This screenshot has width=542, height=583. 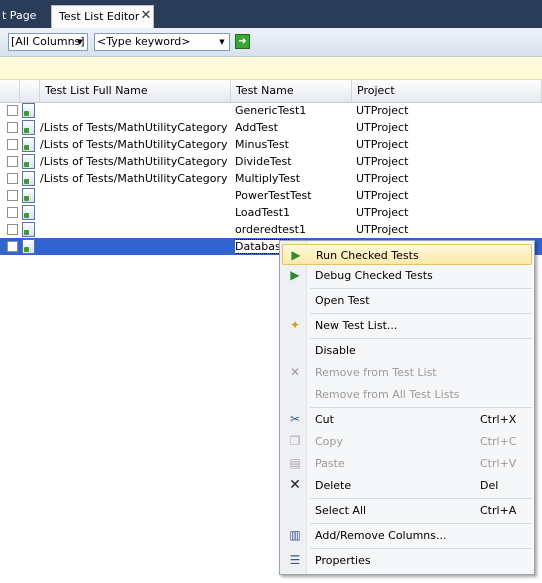 I want to click on tab-test-list-editor: Test List Editor ✕, so click(x=102, y=16).